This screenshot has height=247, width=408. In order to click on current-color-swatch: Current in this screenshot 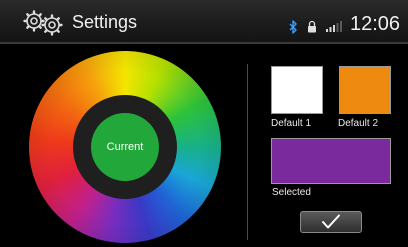, I will do `click(125, 147)`.